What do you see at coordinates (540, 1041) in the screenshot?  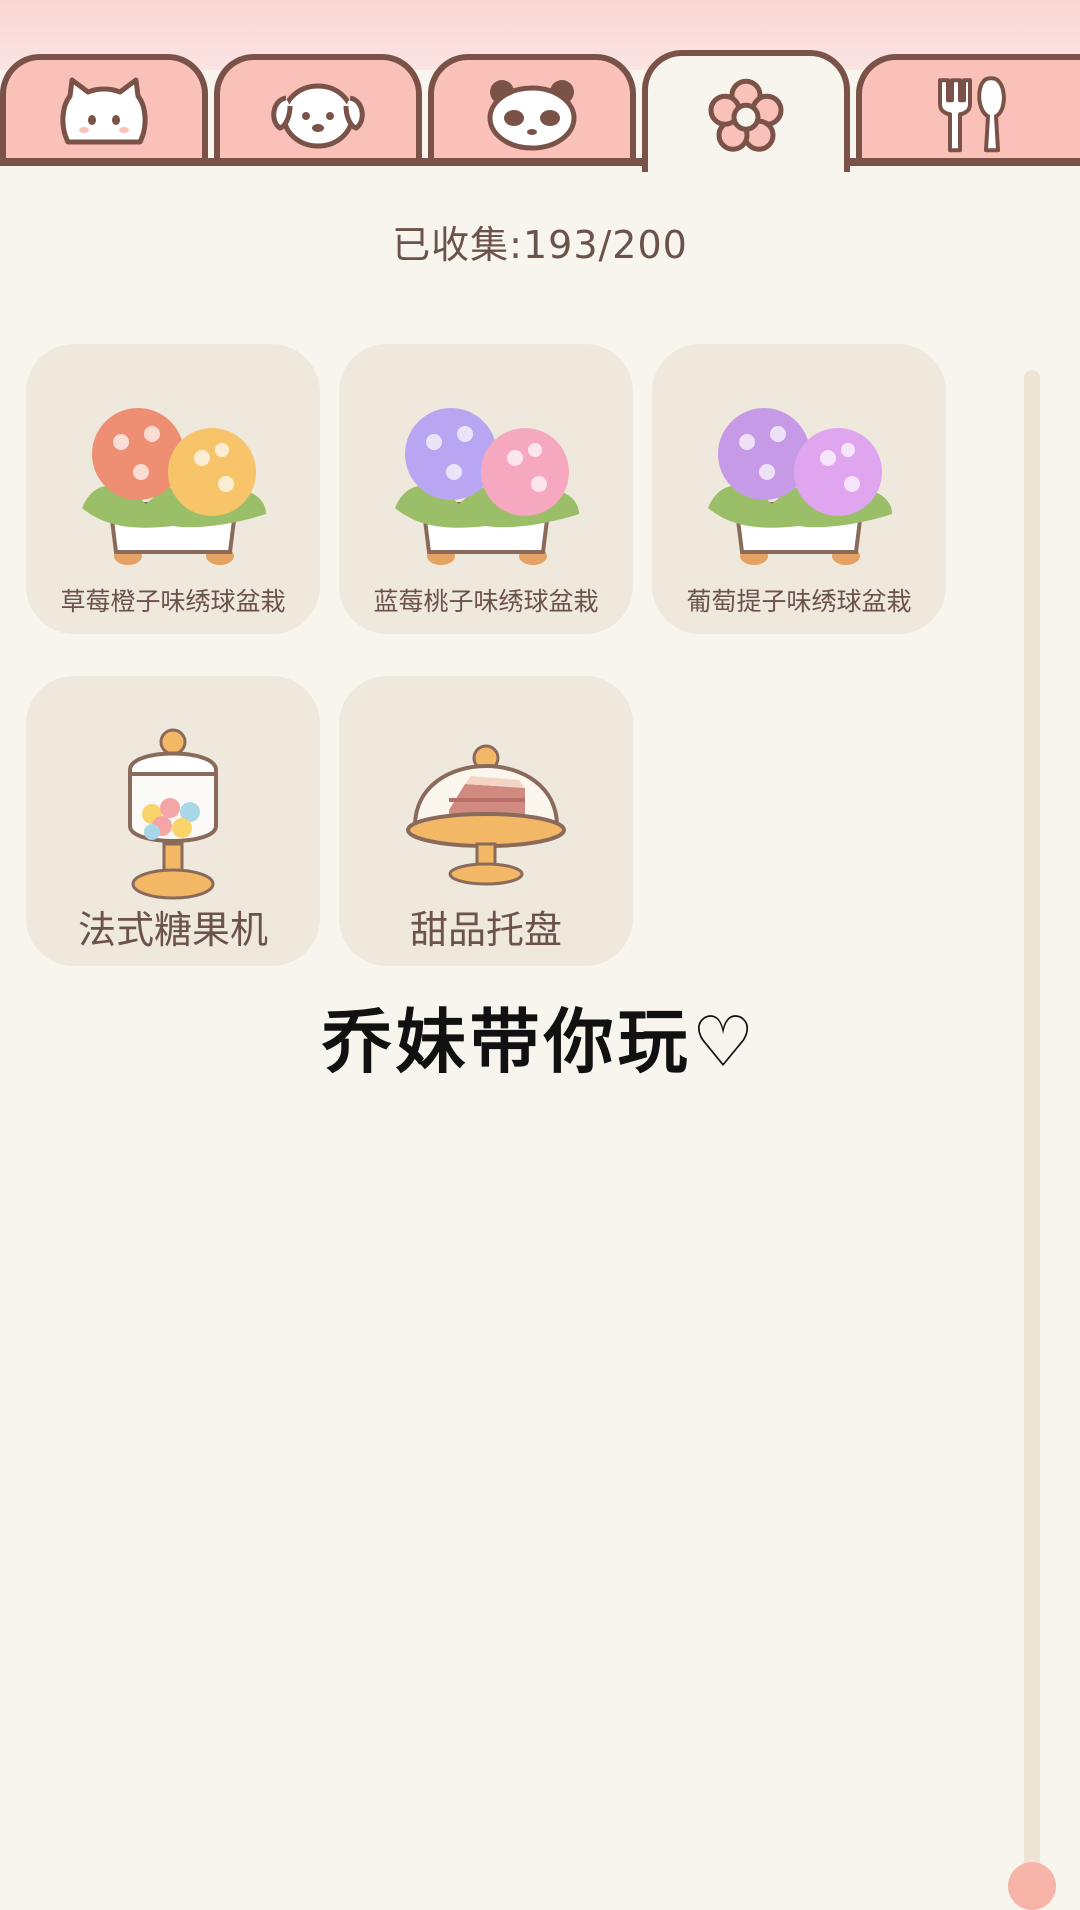 I see `watermark-text: 乔妹带你玩♡` at bounding box center [540, 1041].